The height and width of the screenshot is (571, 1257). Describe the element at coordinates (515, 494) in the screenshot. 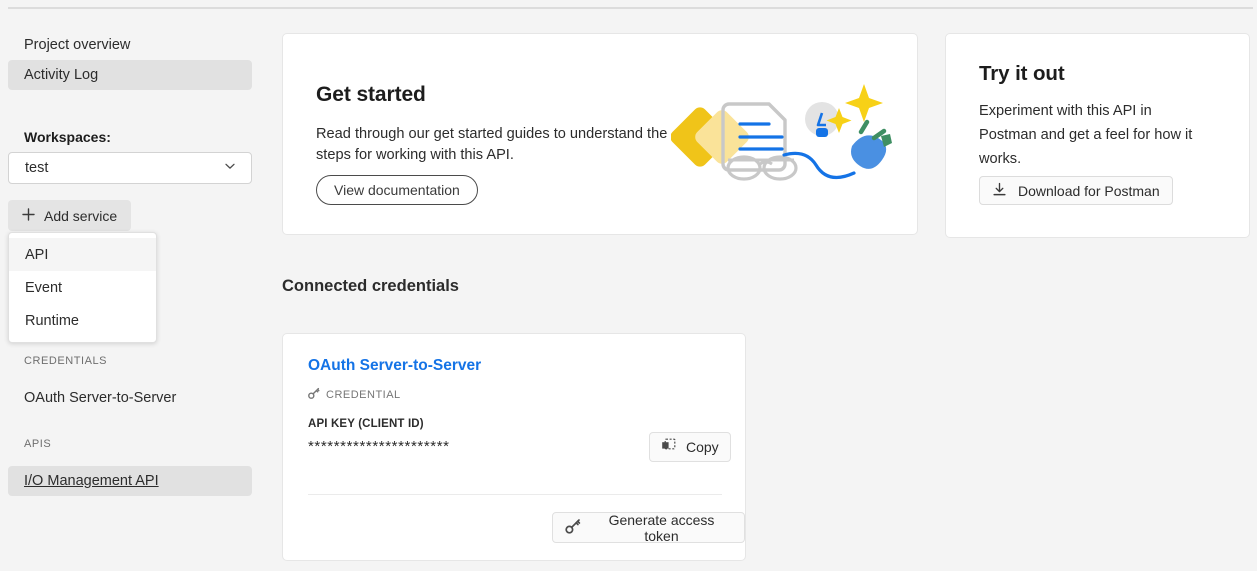

I see `credential-divider` at that location.